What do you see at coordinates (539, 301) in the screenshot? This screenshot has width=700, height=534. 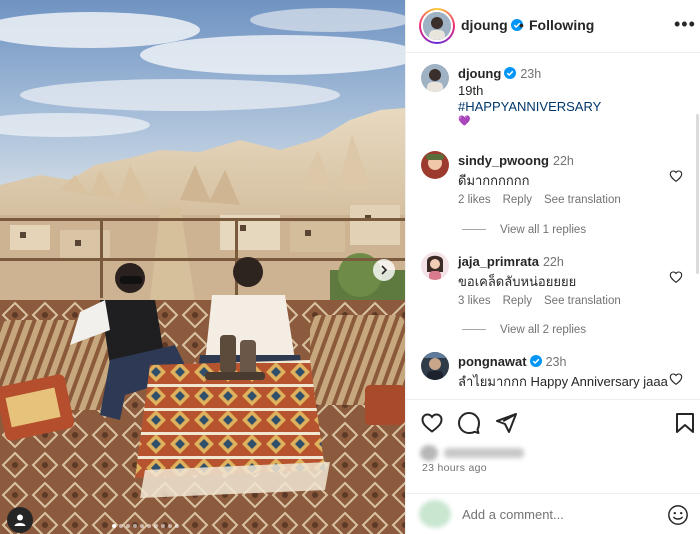 I see `comment-meta: 3 likes Reply See translation` at bounding box center [539, 301].